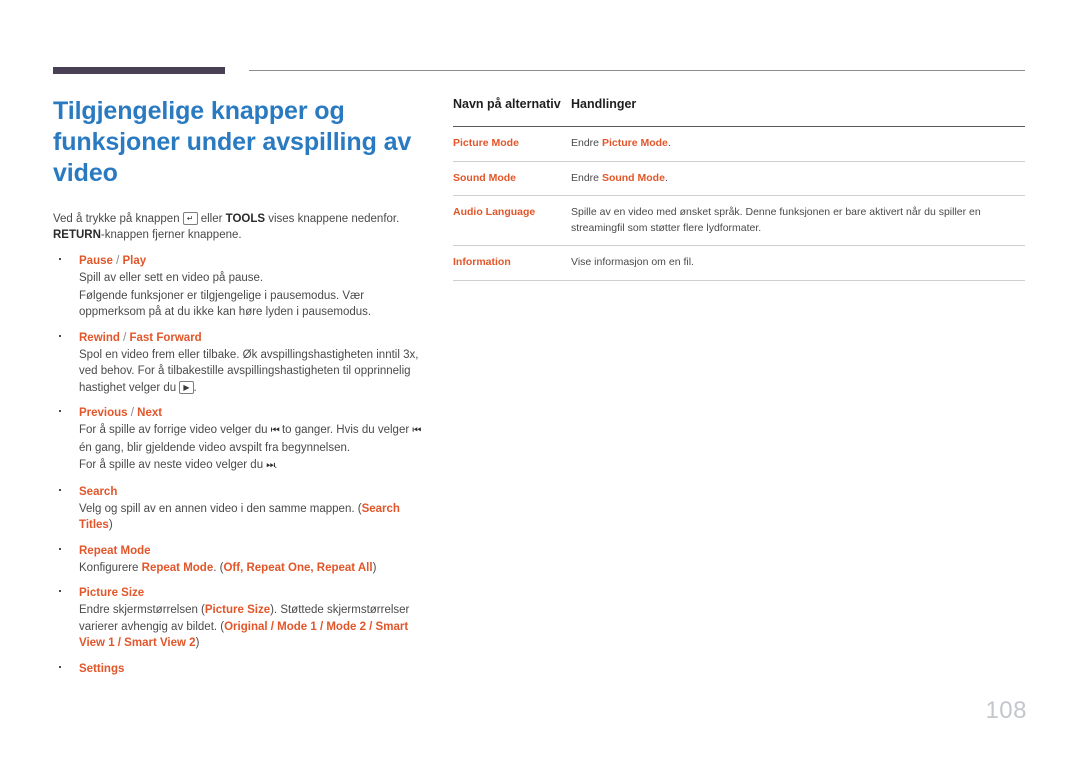  I want to click on table-header-row: Navn på alternativ Handlinger, so click(739, 111).